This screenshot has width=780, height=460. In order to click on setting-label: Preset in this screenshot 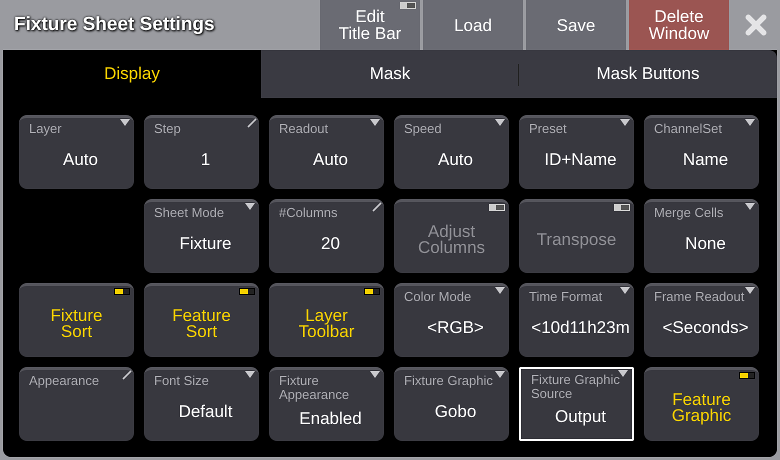, I will do `click(548, 129)`.